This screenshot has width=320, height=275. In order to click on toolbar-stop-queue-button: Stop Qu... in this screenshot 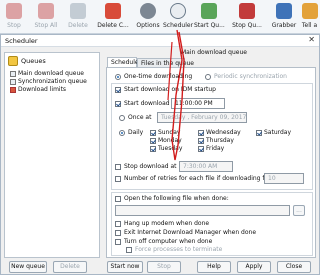, I will do `click(247, 17)`.